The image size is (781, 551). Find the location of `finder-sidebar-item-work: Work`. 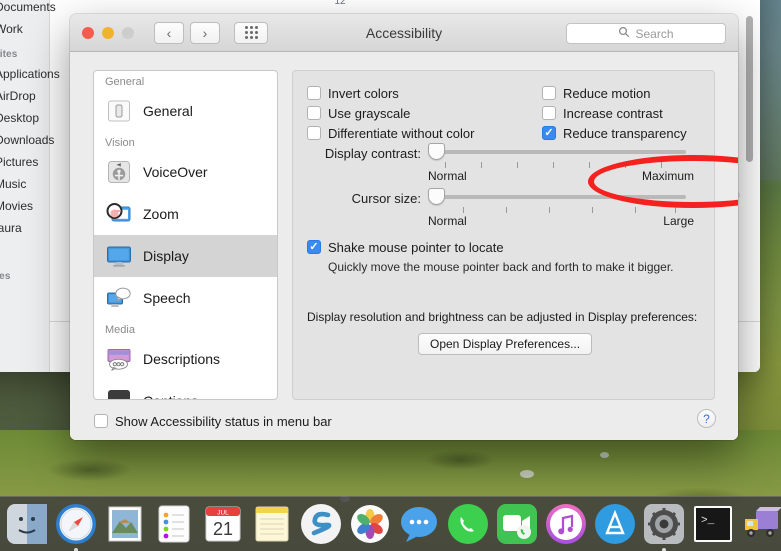

finder-sidebar-item-work: Work is located at coordinates (24, 29).